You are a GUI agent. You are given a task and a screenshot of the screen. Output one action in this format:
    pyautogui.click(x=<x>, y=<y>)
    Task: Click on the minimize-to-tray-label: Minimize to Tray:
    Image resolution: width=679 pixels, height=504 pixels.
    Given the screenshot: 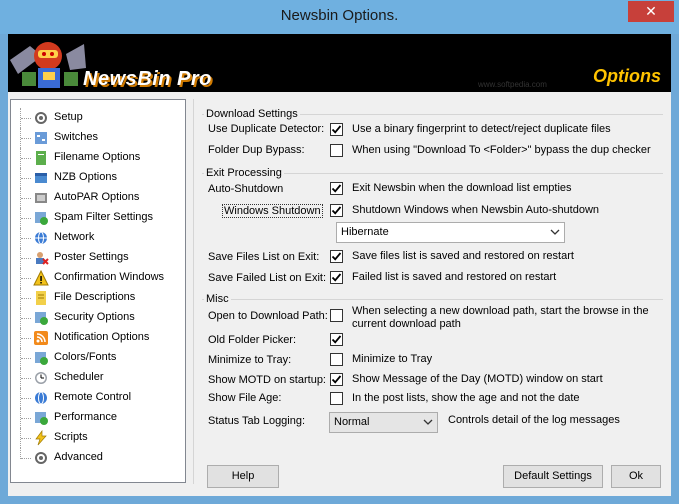 What is the action you would take?
    pyautogui.click(x=250, y=360)
    